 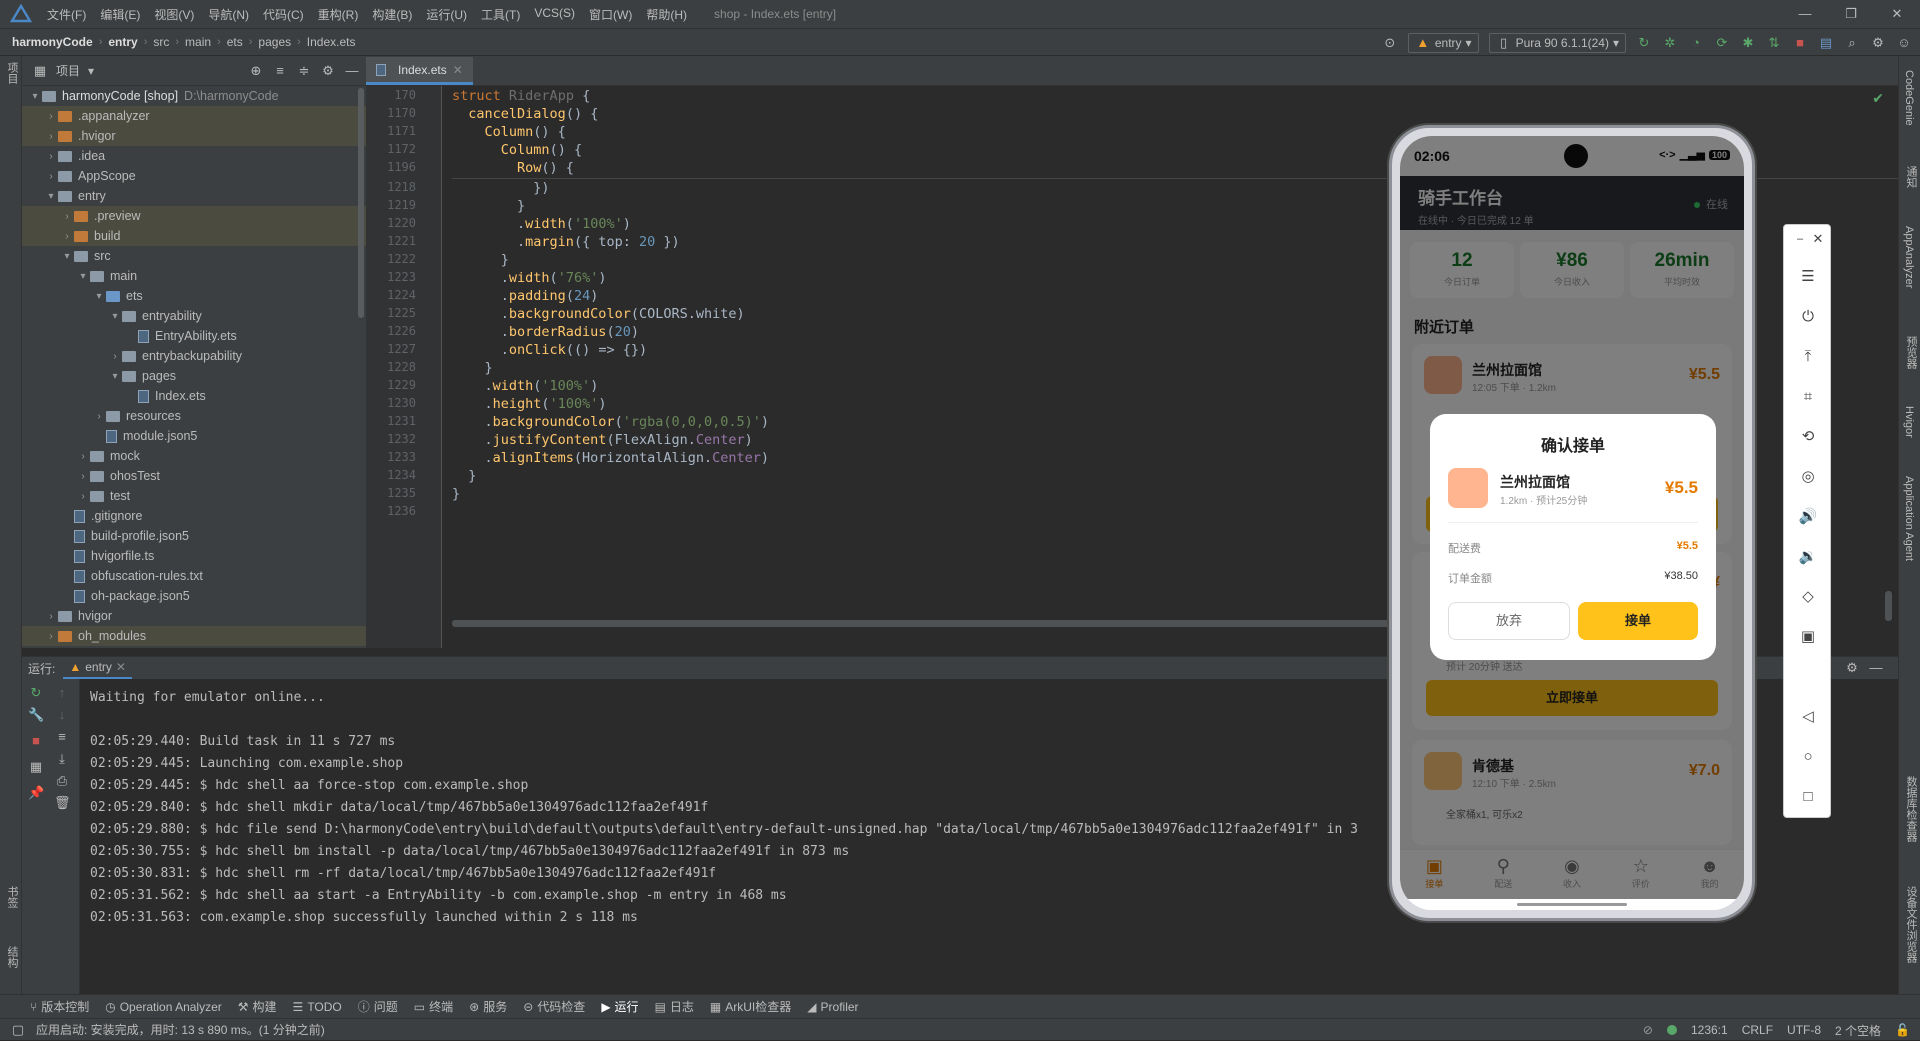 What do you see at coordinates (1858, 1030) in the screenshot?
I see `indent-setting: 2 个空格` at bounding box center [1858, 1030].